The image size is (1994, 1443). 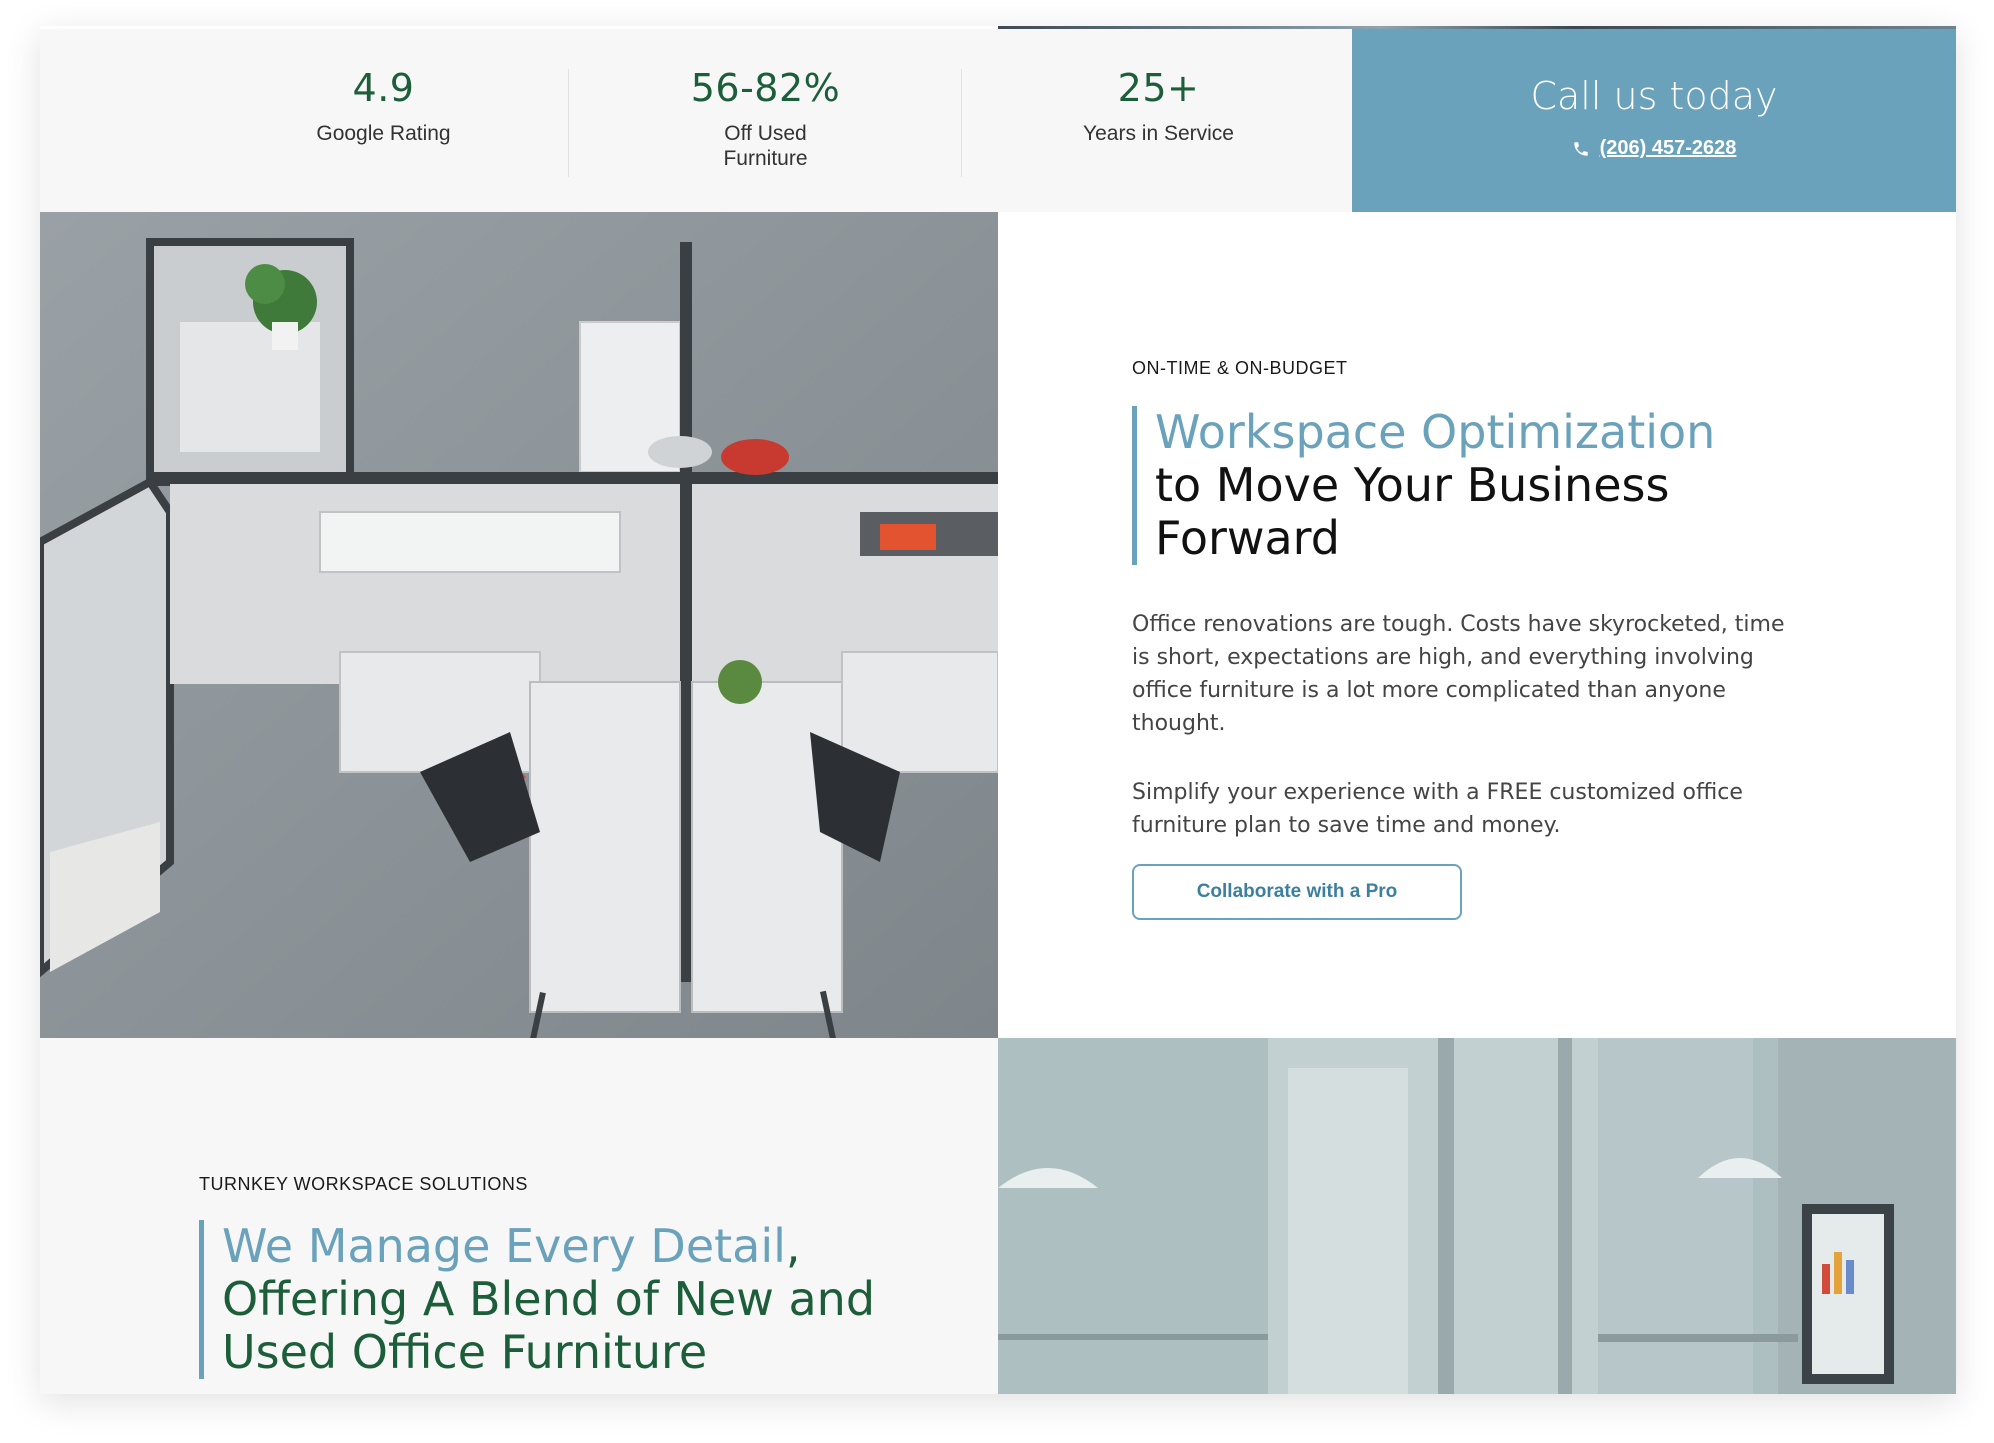 I want to click on section-eyebrow: ON-TIME & ON-BUDGET, so click(x=1240, y=368).